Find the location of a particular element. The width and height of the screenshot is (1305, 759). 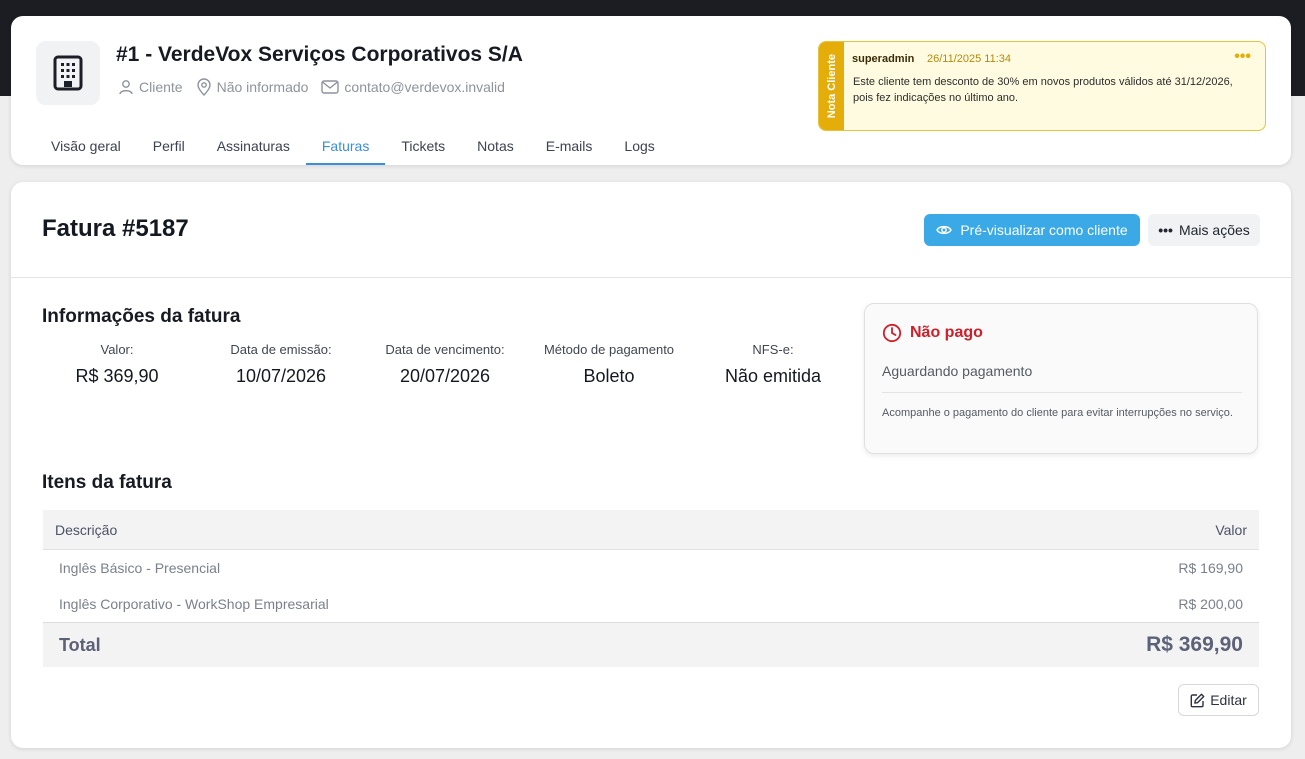

column-header-valor: Valor is located at coordinates (1231, 529).